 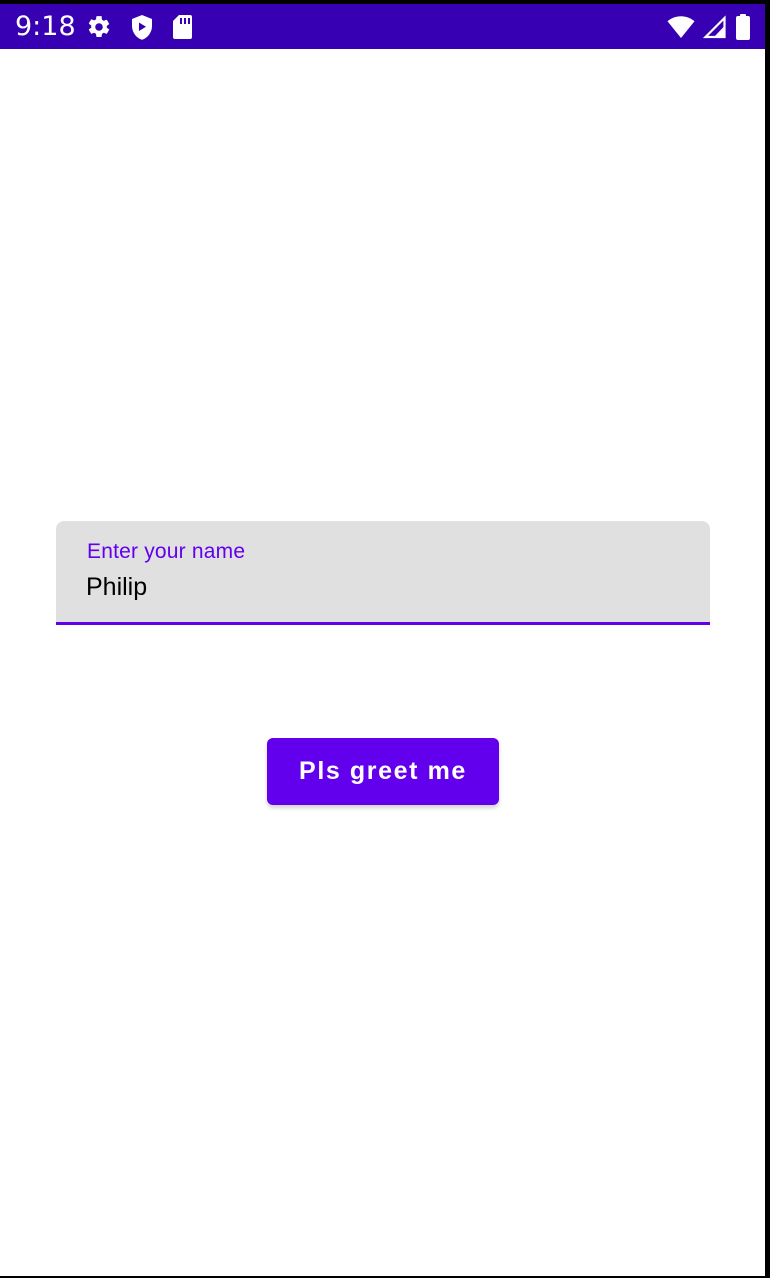 I want to click on signal-icon, so click(x=715, y=27).